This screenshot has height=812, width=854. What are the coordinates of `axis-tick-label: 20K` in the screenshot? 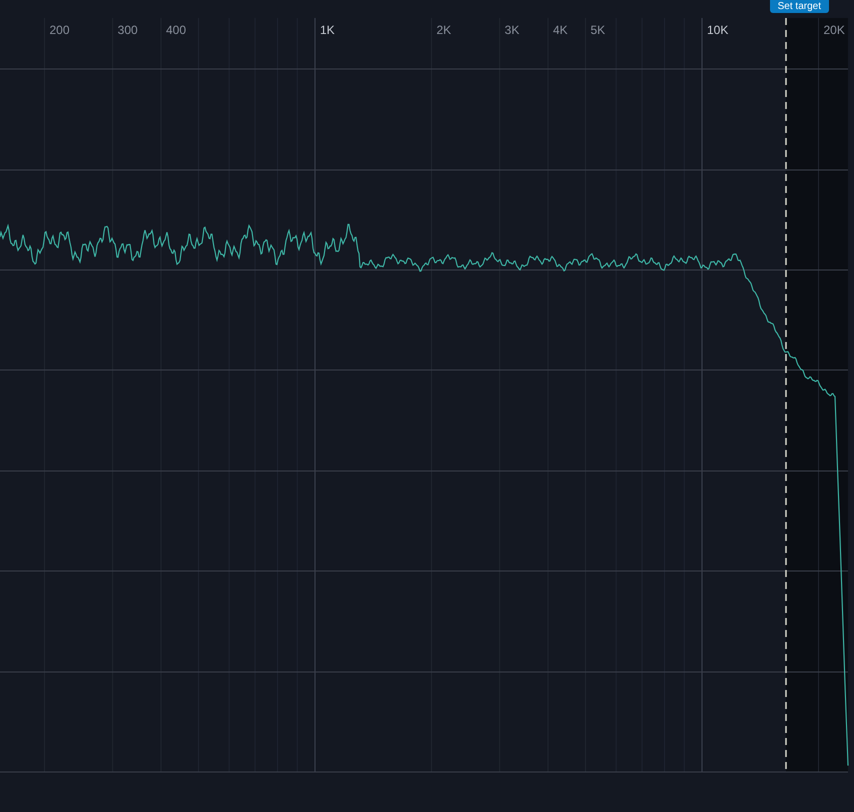 It's located at (834, 30).